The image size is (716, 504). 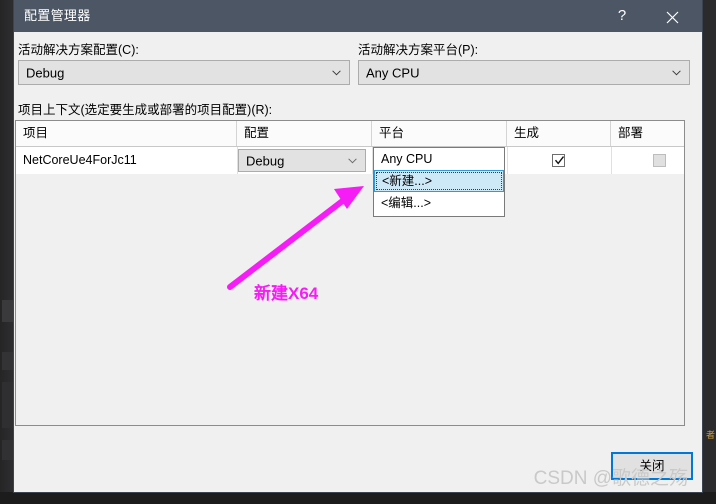 What do you see at coordinates (286, 293) in the screenshot?
I see `annotation-label: 新建X64` at bounding box center [286, 293].